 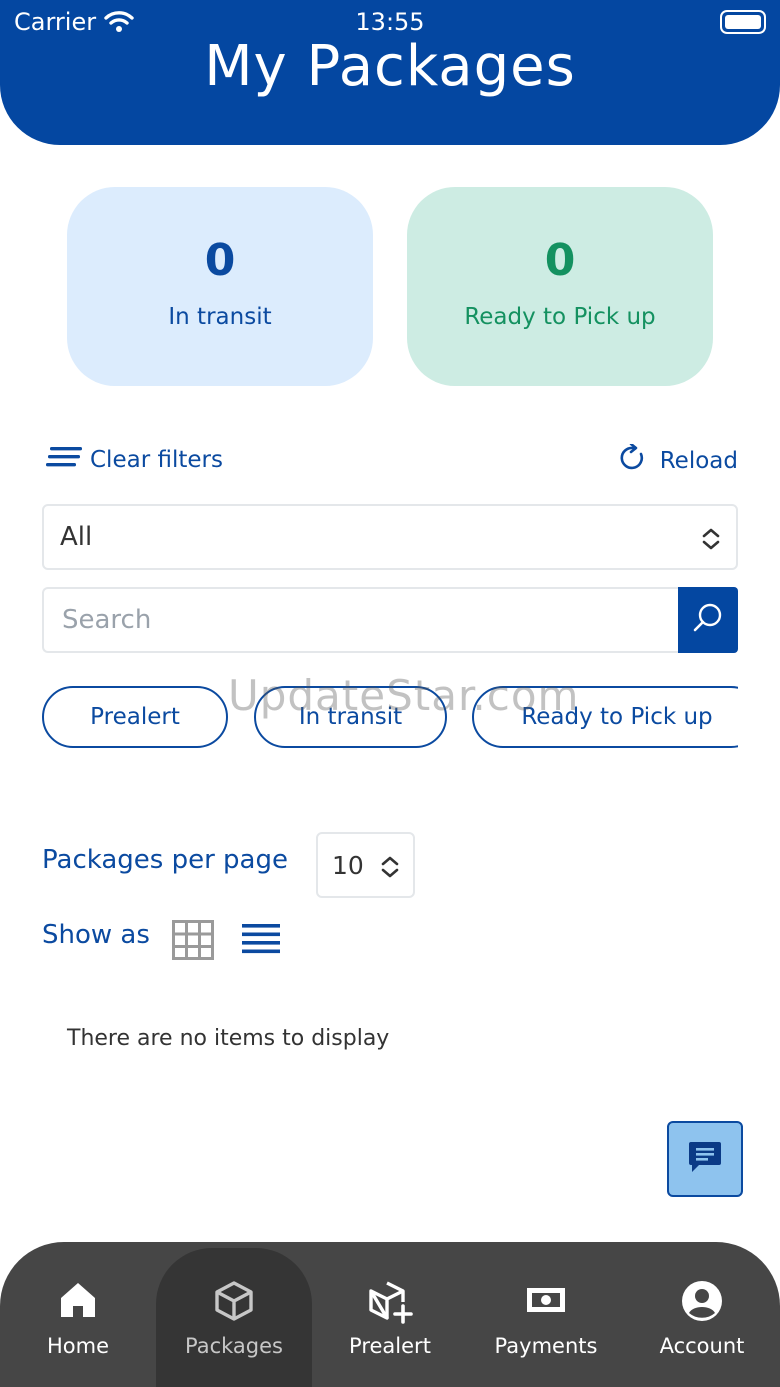 What do you see at coordinates (702, 1346) in the screenshot?
I see `tab-label: Account` at bounding box center [702, 1346].